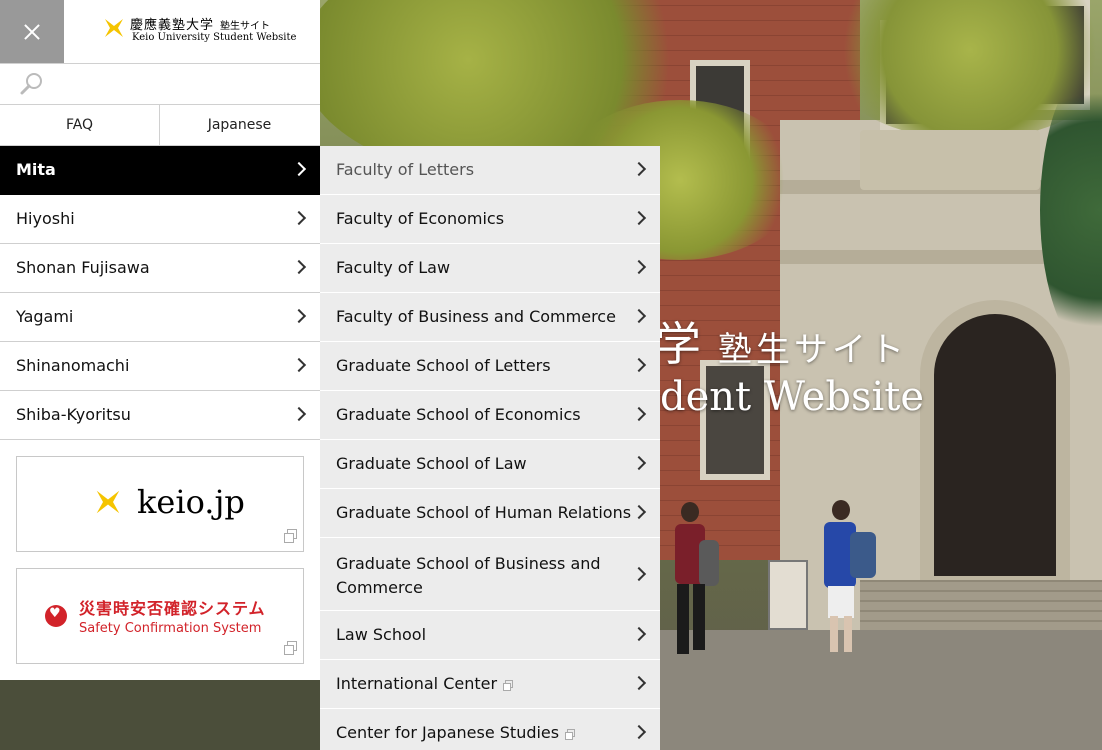 The height and width of the screenshot is (750, 1102). Describe the element at coordinates (160, 366) in the screenshot. I see `campus-item-shinanomachi: Shinanomachi` at that location.